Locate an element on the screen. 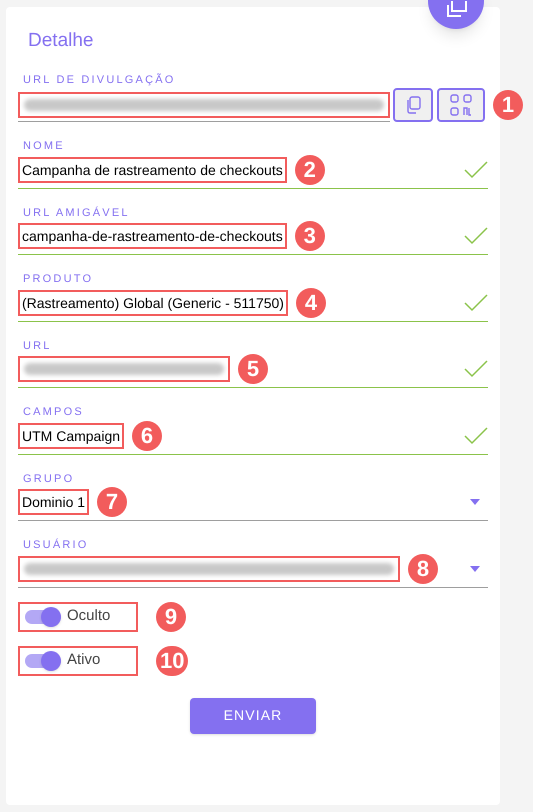 The width and height of the screenshot is (533, 812). number-marker: 7 is located at coordinates (112, 502).